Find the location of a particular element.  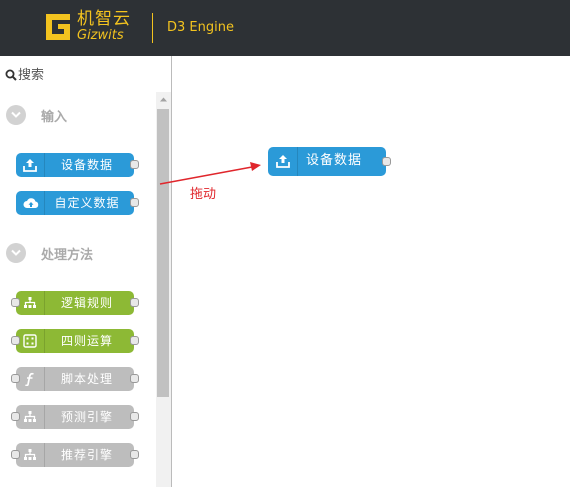

palette-node-prediction-engine: 预测引擎 is located at coordinates (75, 417).